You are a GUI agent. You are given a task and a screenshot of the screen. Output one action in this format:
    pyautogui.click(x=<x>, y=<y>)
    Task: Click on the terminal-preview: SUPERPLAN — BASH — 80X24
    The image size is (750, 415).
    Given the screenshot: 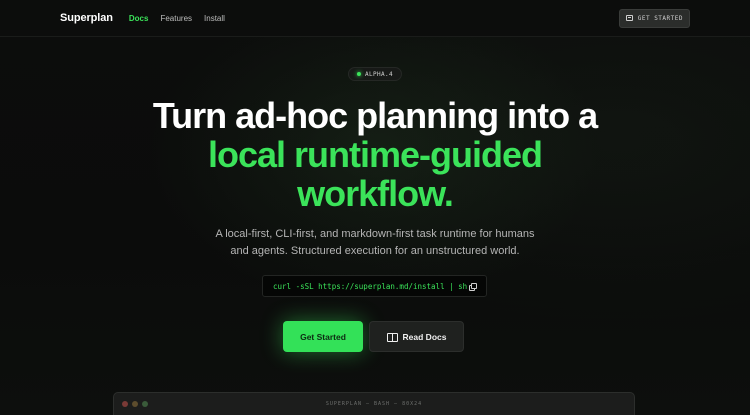 What is the action you would take?
    pyautogui.click(x=374, y=403)
    